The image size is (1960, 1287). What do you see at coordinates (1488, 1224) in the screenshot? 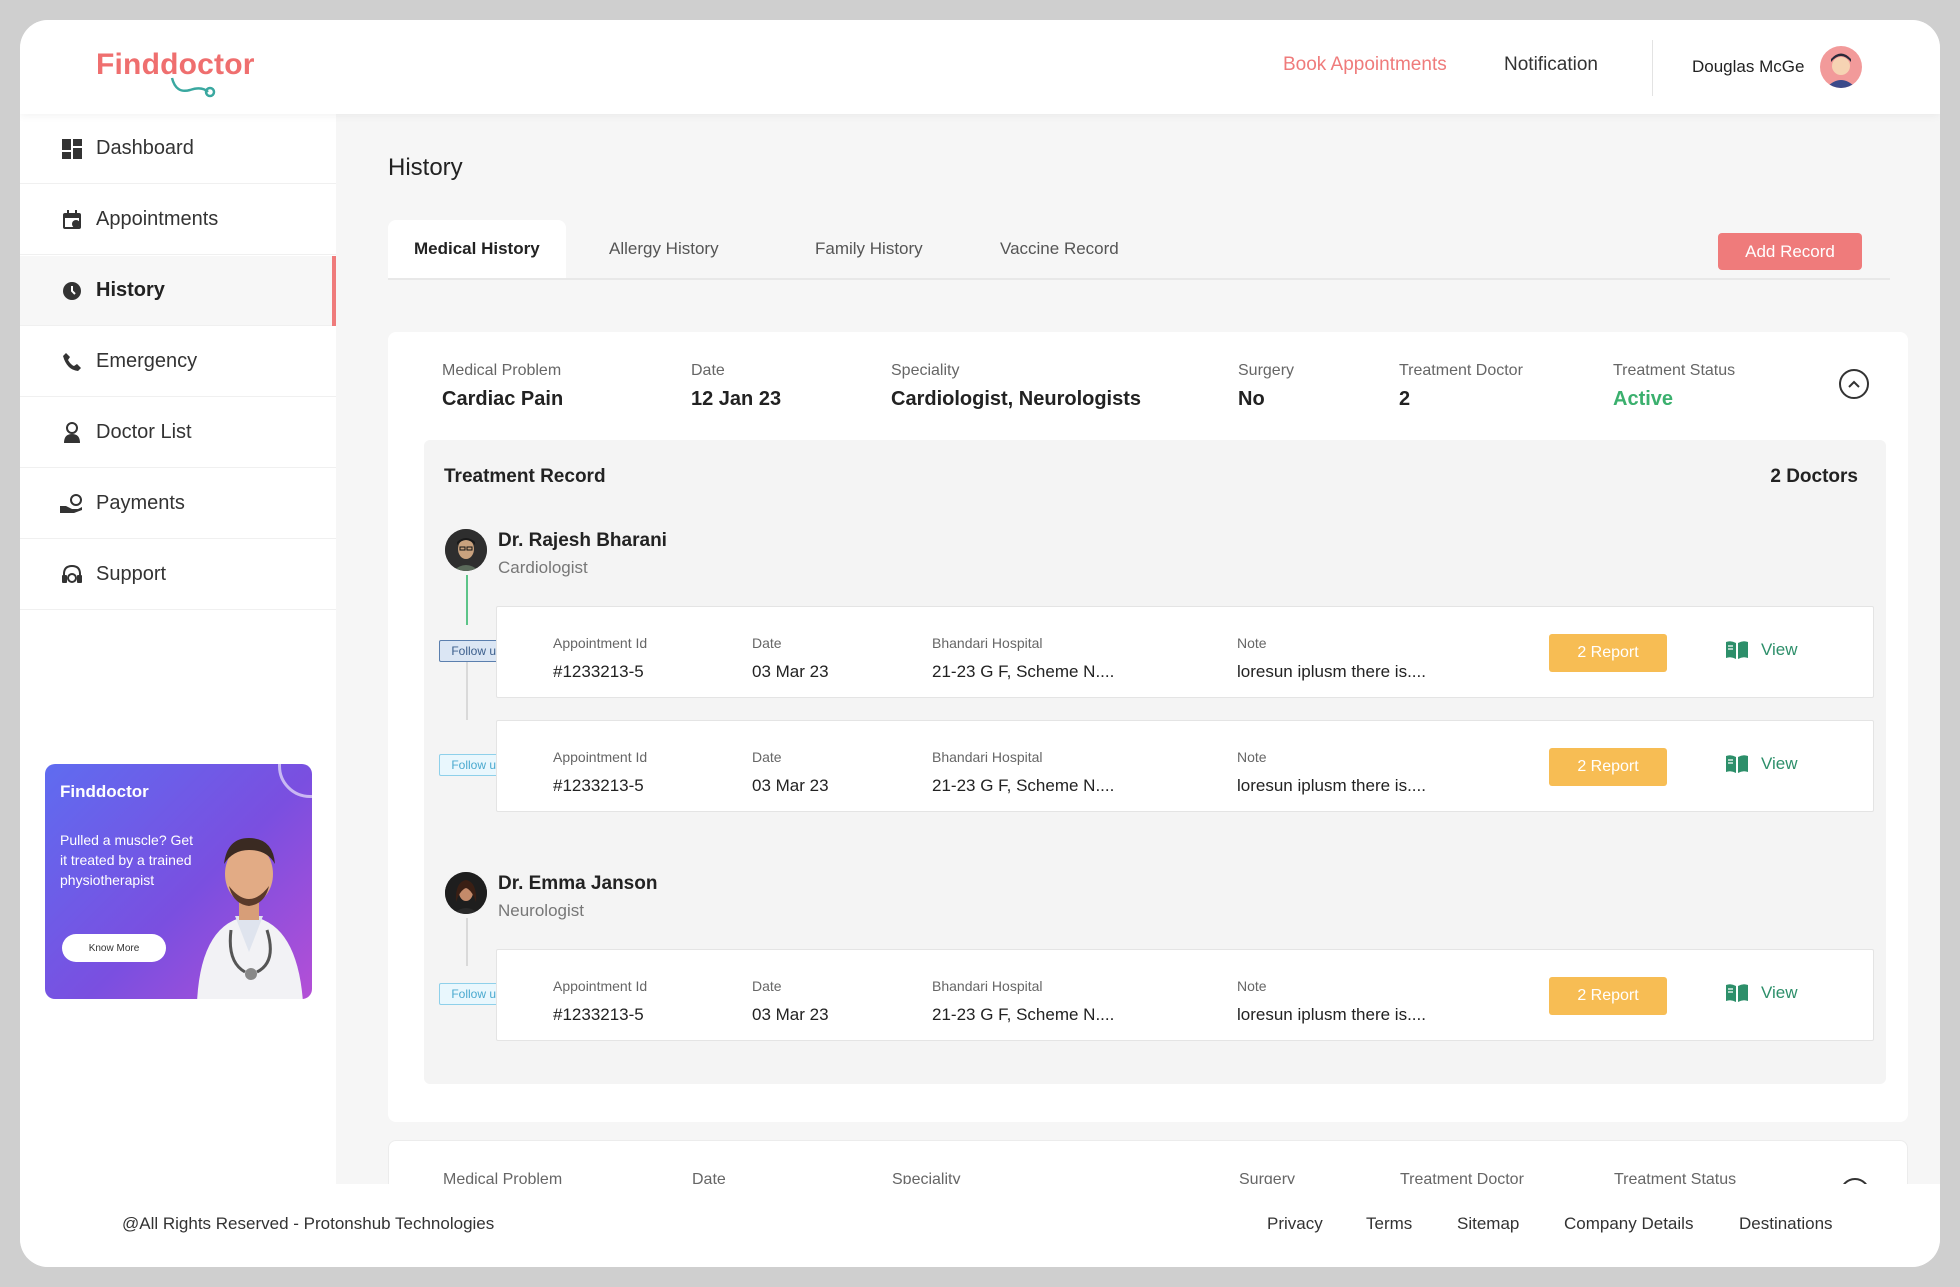
I see `footer-link-sitemap: Sitemap` at bounding box center [1488, 1224].